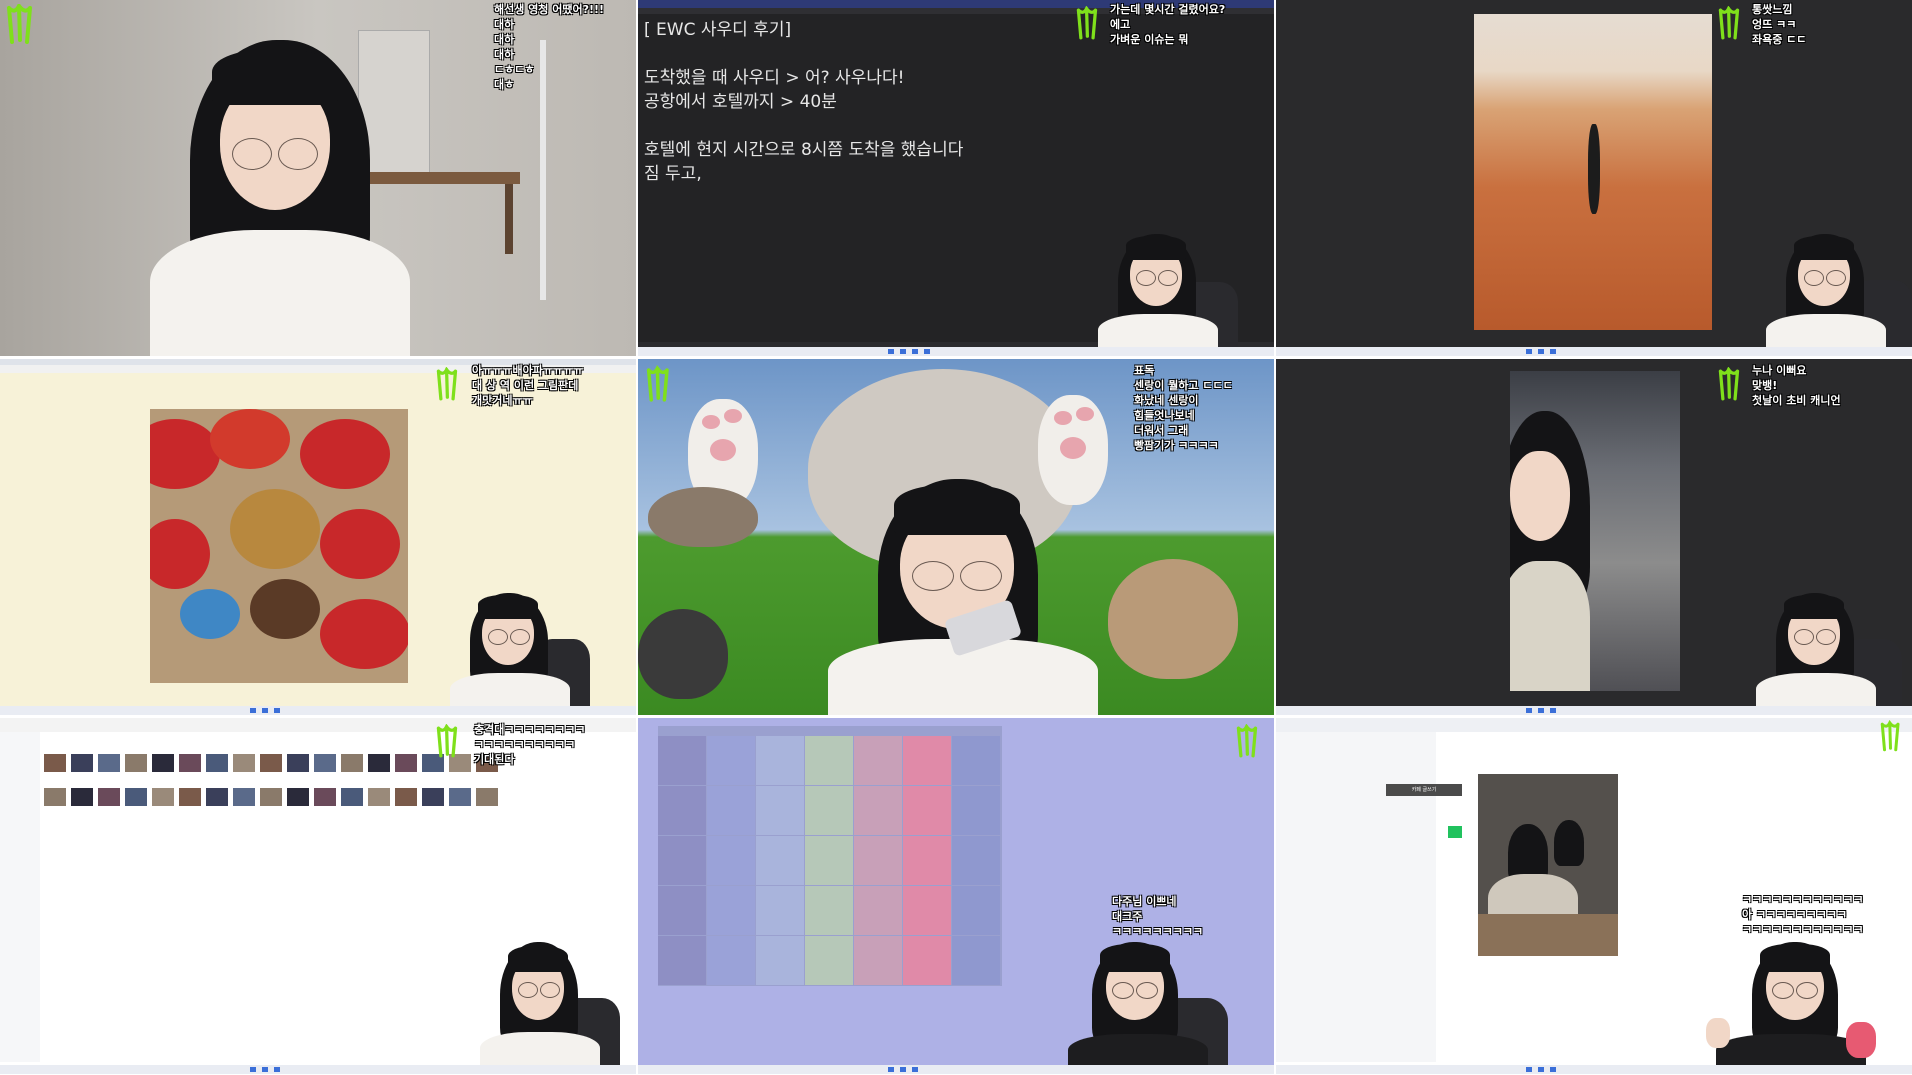 The width and height of the screenshot is (1912, 1075). Describe the element at coordinates (1803, 899) in the screenshot. I see `chat-line: ㅋㅋㅋㅋㅋㅋㅋㅋㅋㅋㅋㅋ` at that location.